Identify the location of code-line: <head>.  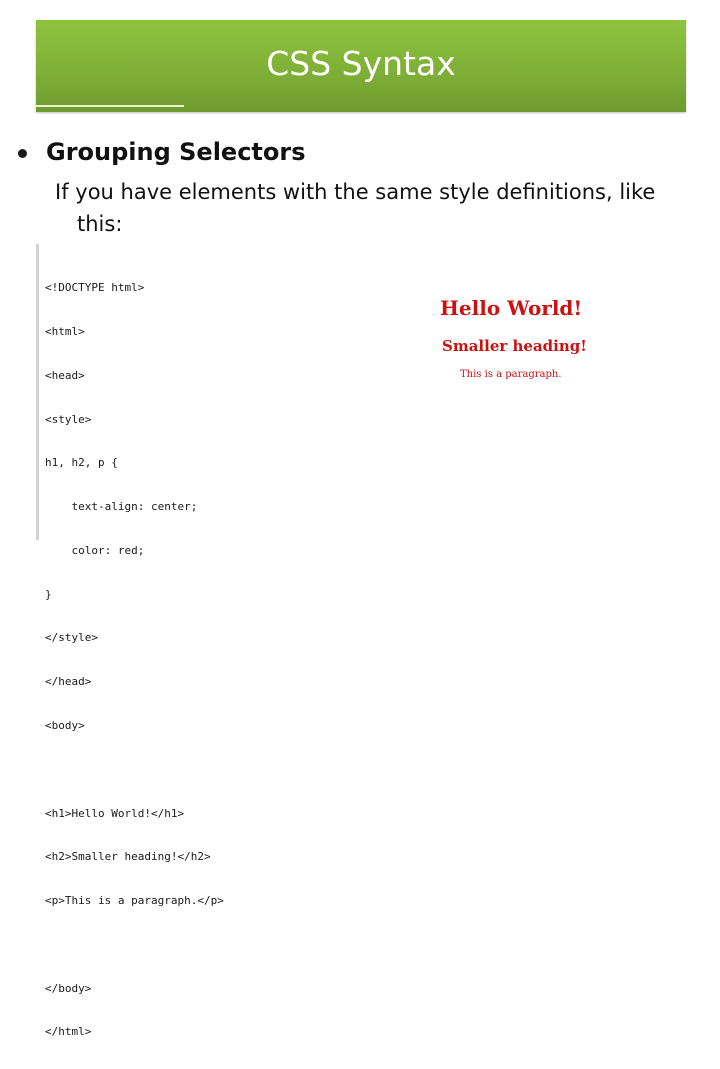
(65, 375).